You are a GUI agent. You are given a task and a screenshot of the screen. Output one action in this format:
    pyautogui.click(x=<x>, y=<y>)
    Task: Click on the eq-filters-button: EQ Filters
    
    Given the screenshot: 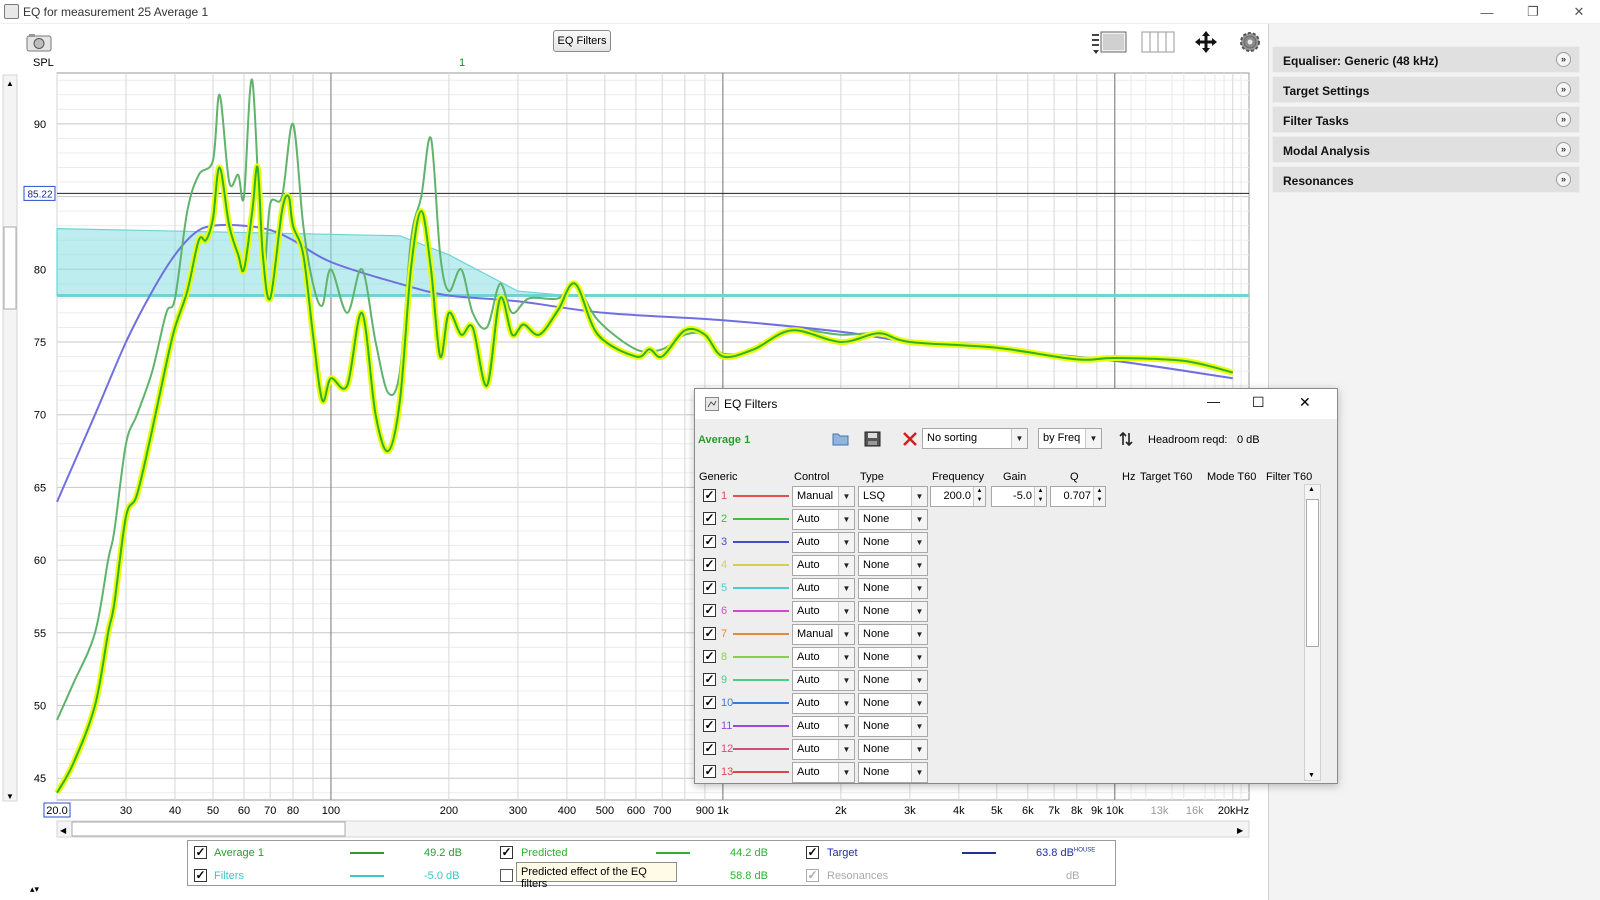 What is the action you would take?
    pyautogui.click(x=582, y=41)
    